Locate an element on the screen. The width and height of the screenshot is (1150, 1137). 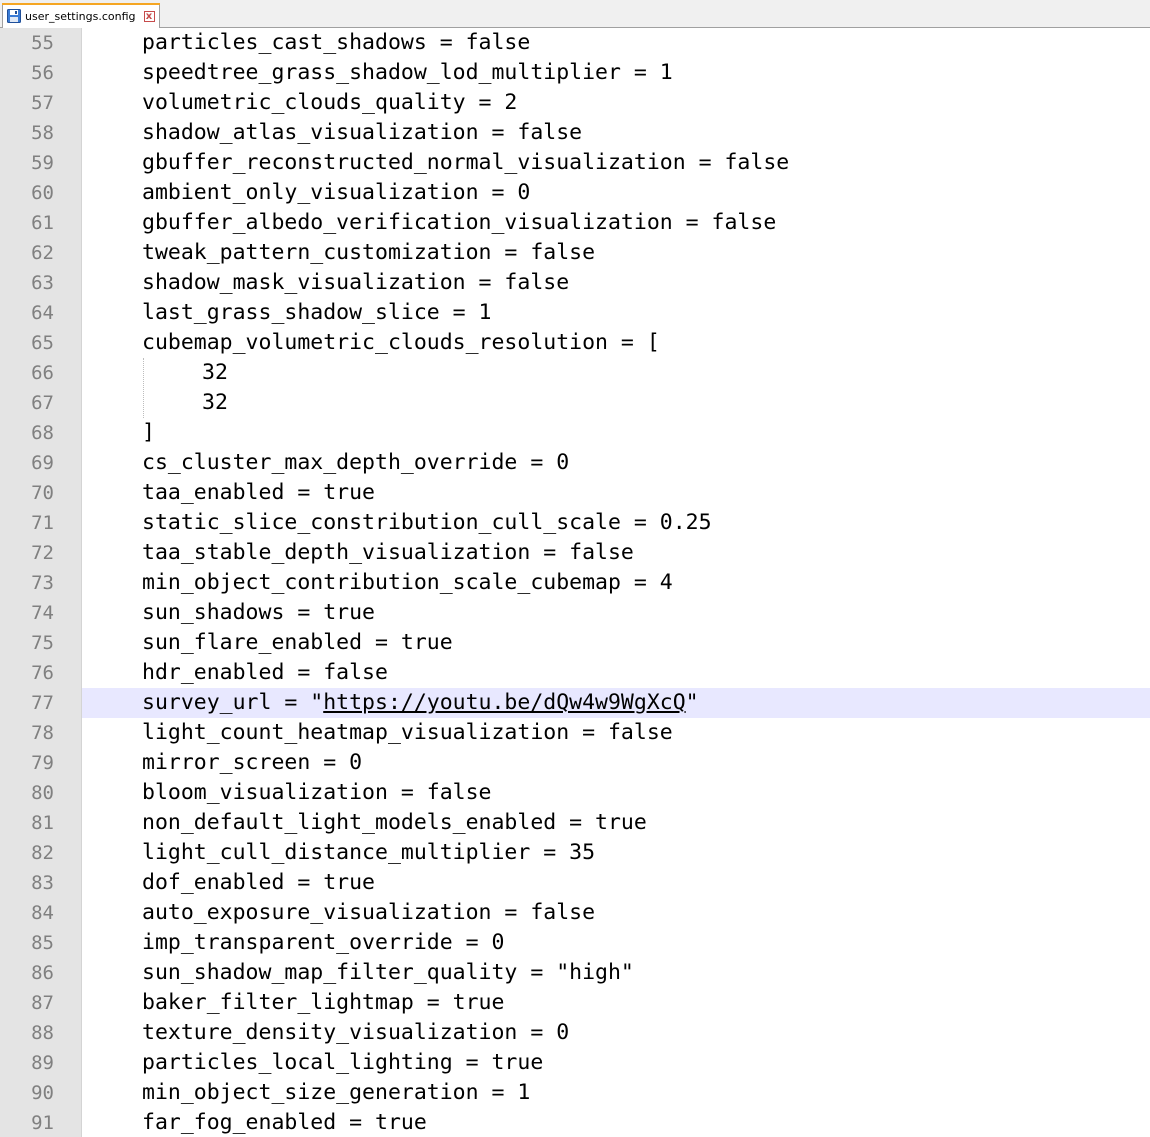
code-text: particles_local_lighting = true is located at coordinates (342, 1063).